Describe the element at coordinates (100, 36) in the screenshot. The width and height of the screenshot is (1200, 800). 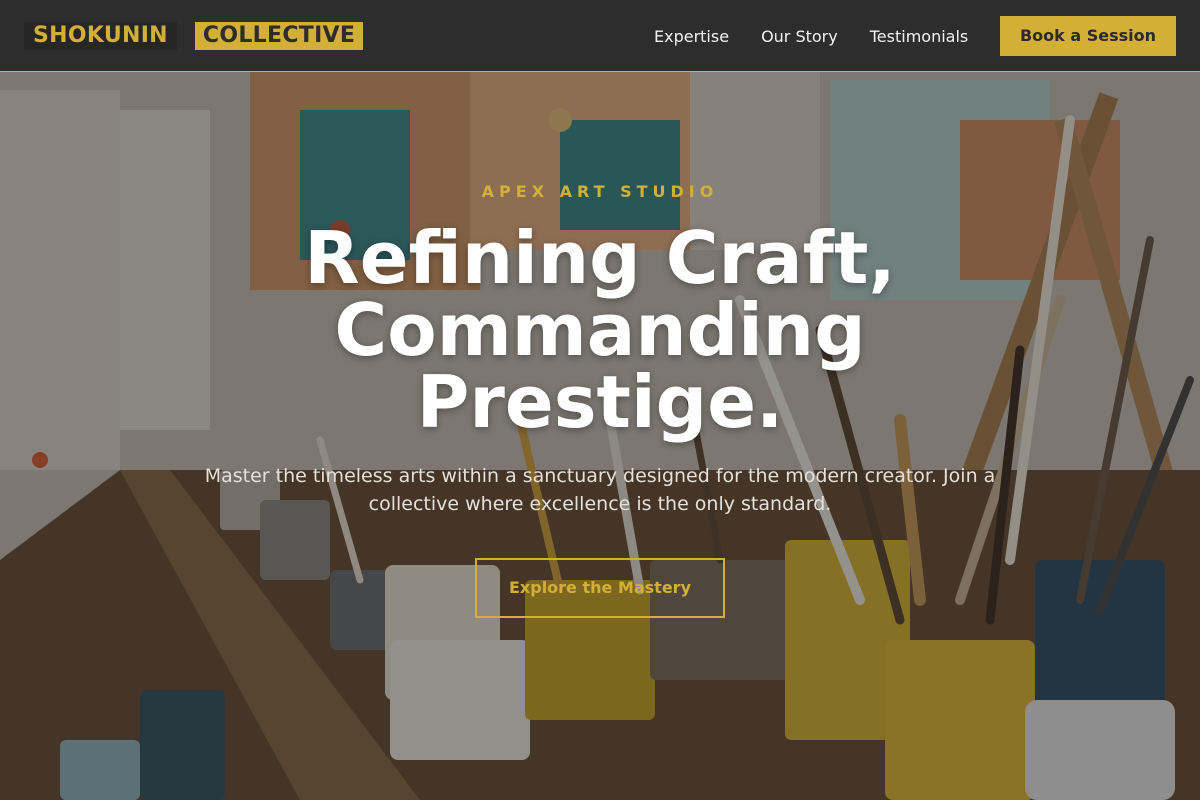
I see `brand-logo-part-1: SHOKUNIN` at that location.